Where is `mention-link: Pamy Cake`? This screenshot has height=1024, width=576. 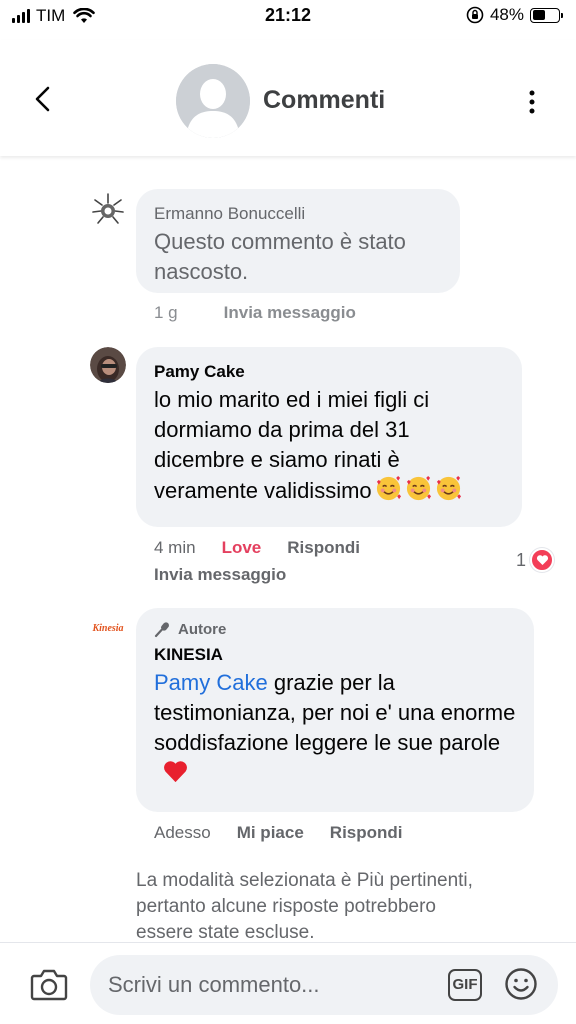
mention-link: Pamy Cake is located at coordinates (211, 682).